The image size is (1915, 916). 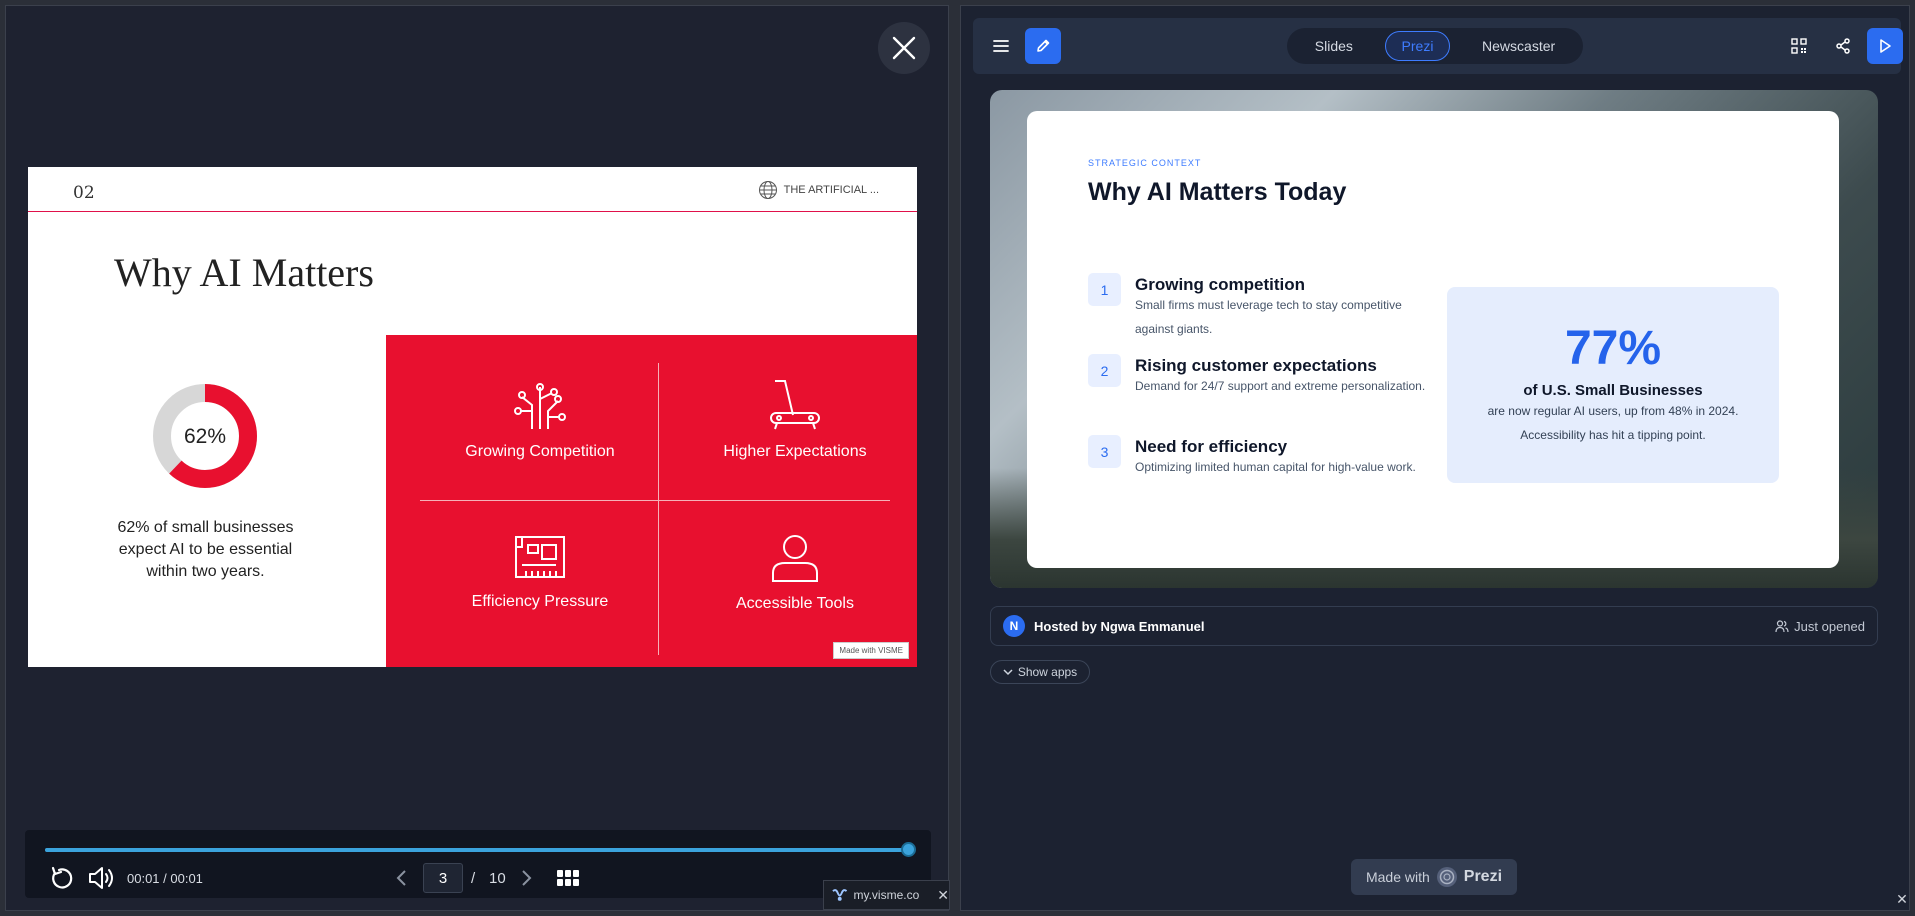 What do you see at coordinates (540, 406) in the screenshot?
I see `circuit-icon` at bounding box center [540, 406].